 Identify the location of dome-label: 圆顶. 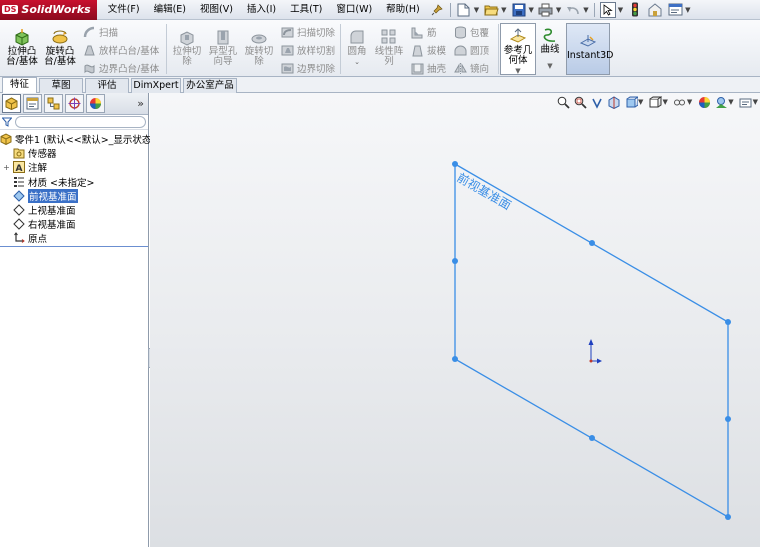
(480, 51).